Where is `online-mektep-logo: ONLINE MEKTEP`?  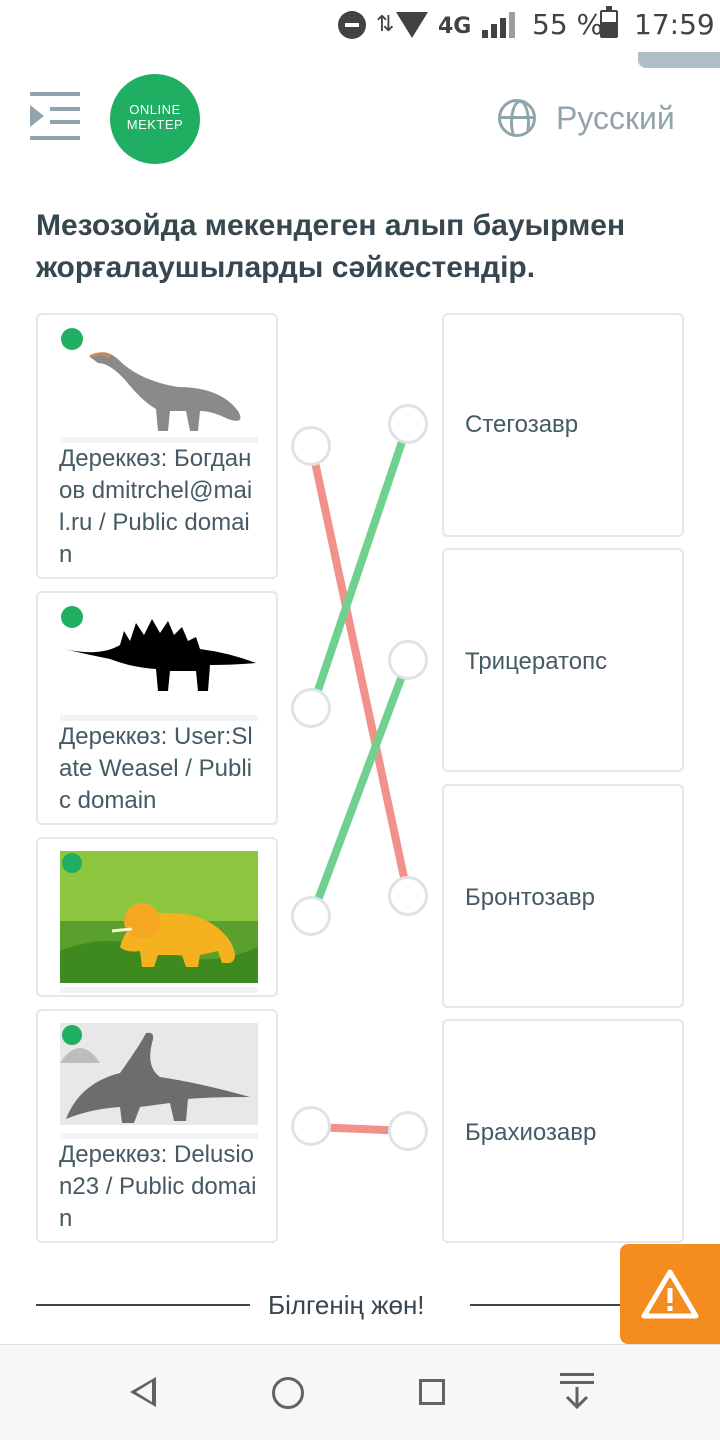
online-mektep-logo: ONLINE MEKTEP is located at coordinates (155, 119).